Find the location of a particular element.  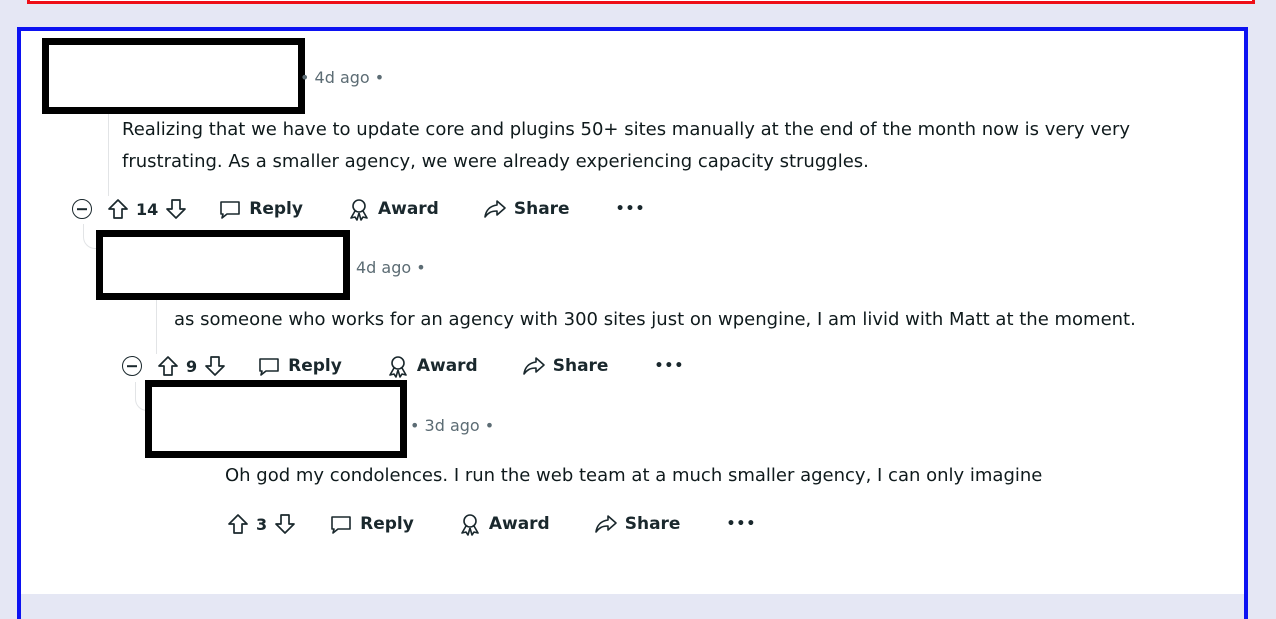

comment-2-meta: 4d ago • is located at coordinates (391, 267).